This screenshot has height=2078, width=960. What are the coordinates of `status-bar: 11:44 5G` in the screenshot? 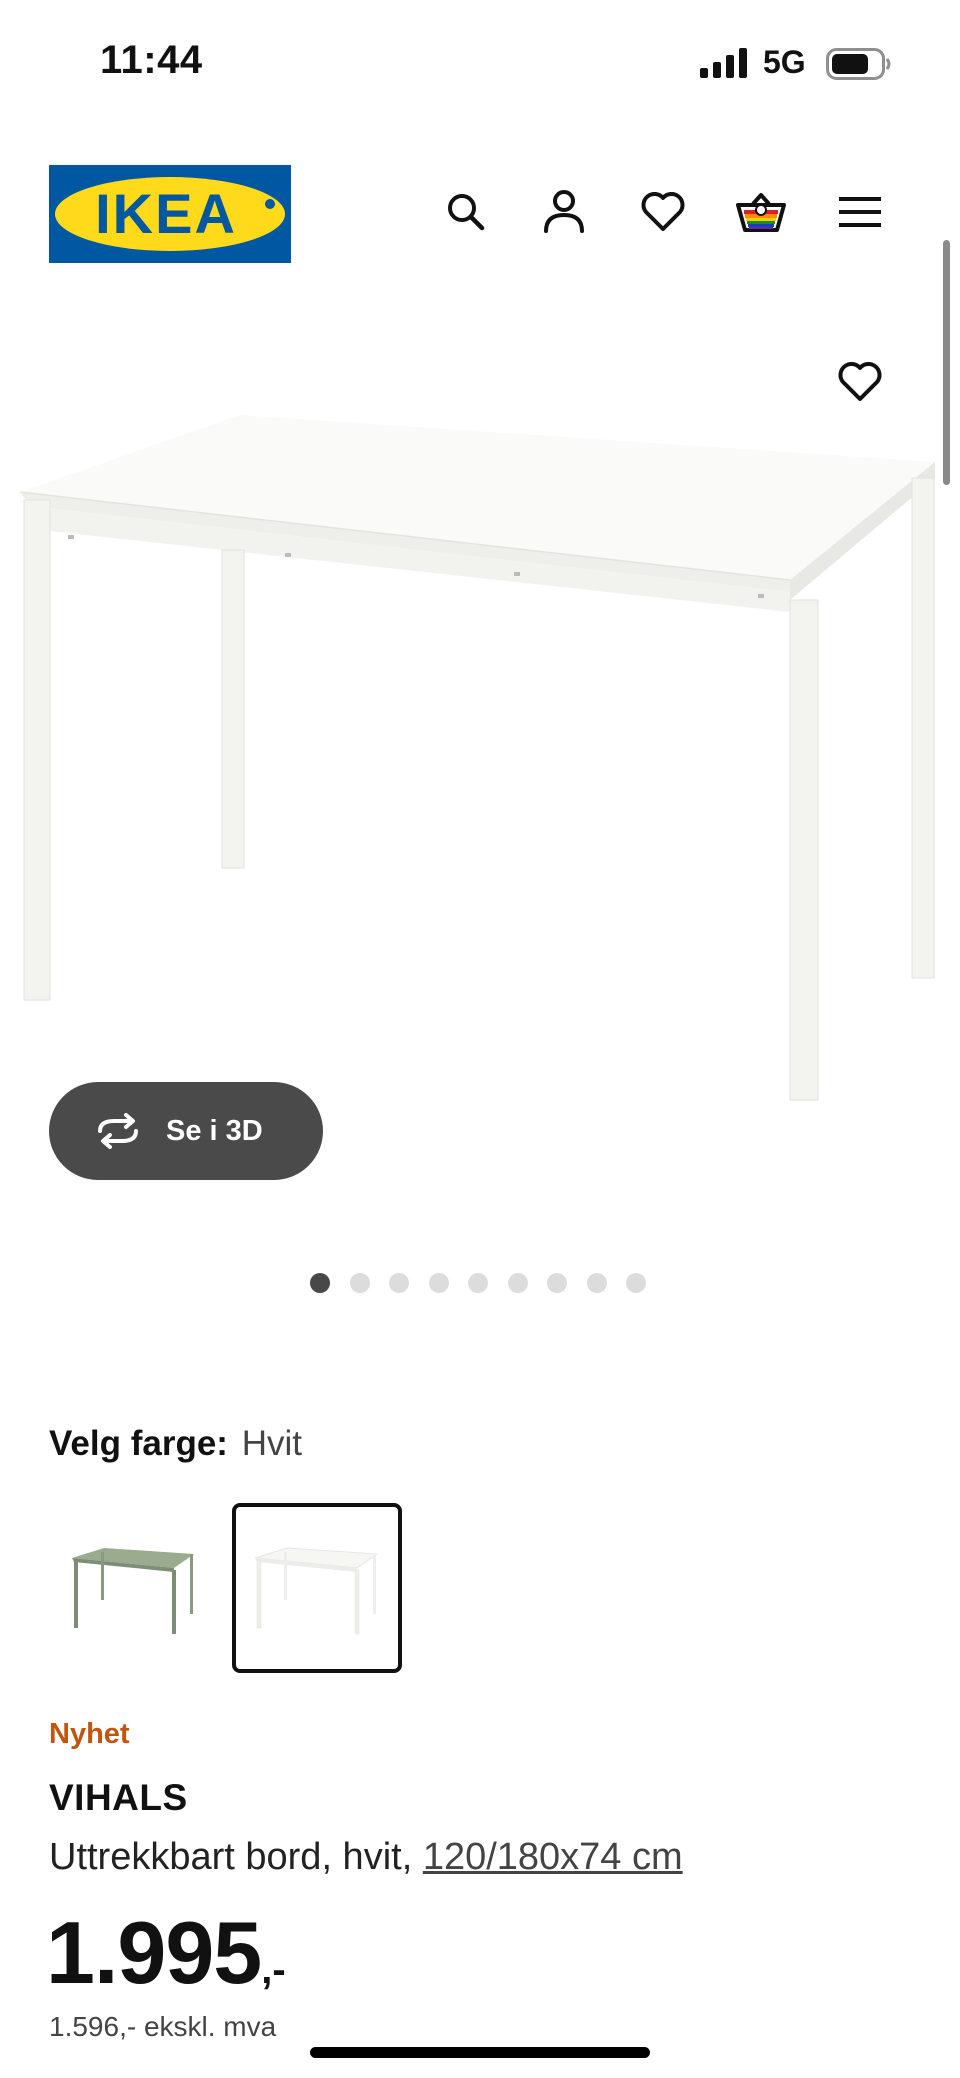 It's located at (480, 60).